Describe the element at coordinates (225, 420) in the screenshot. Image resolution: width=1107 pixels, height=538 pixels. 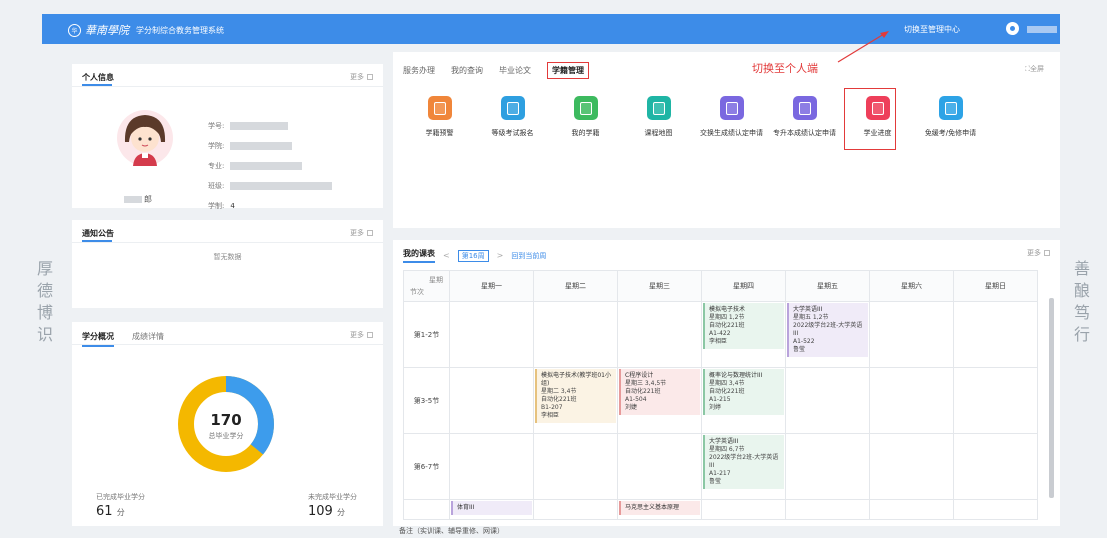
I see `total-credits-value: 170` at that location.